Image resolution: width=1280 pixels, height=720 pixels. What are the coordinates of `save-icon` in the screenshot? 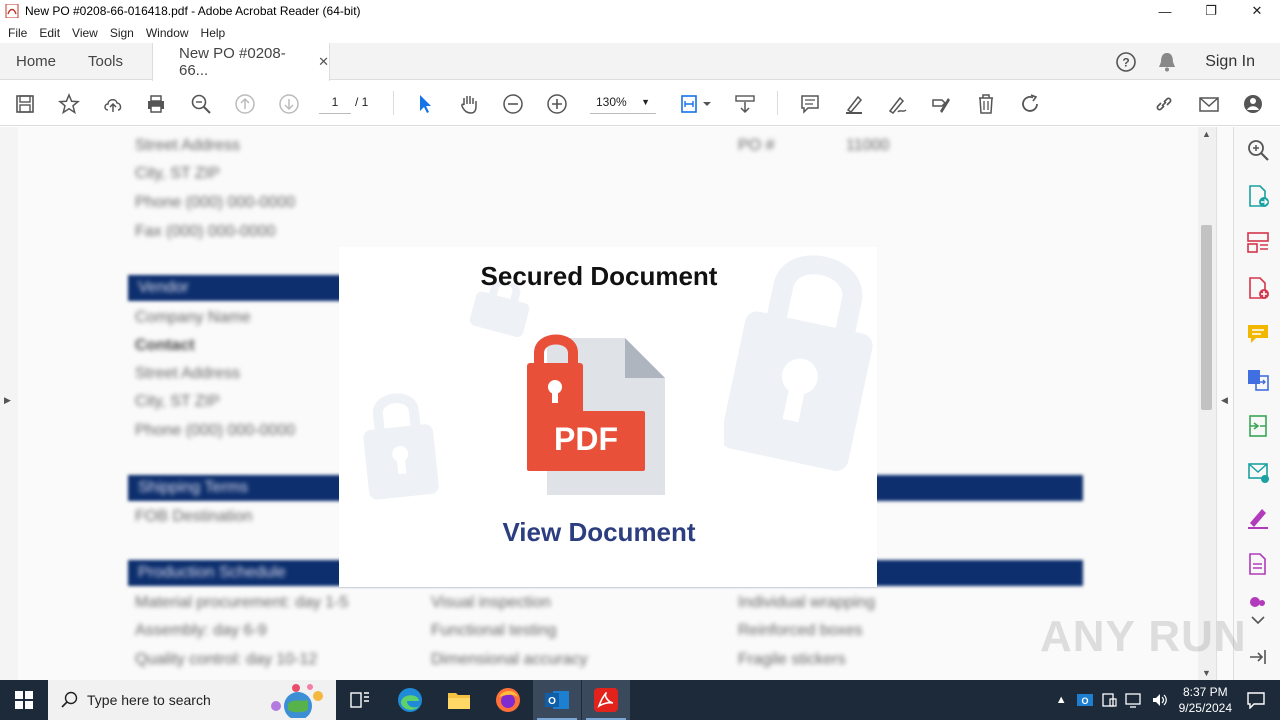 It's located at (25, 104).